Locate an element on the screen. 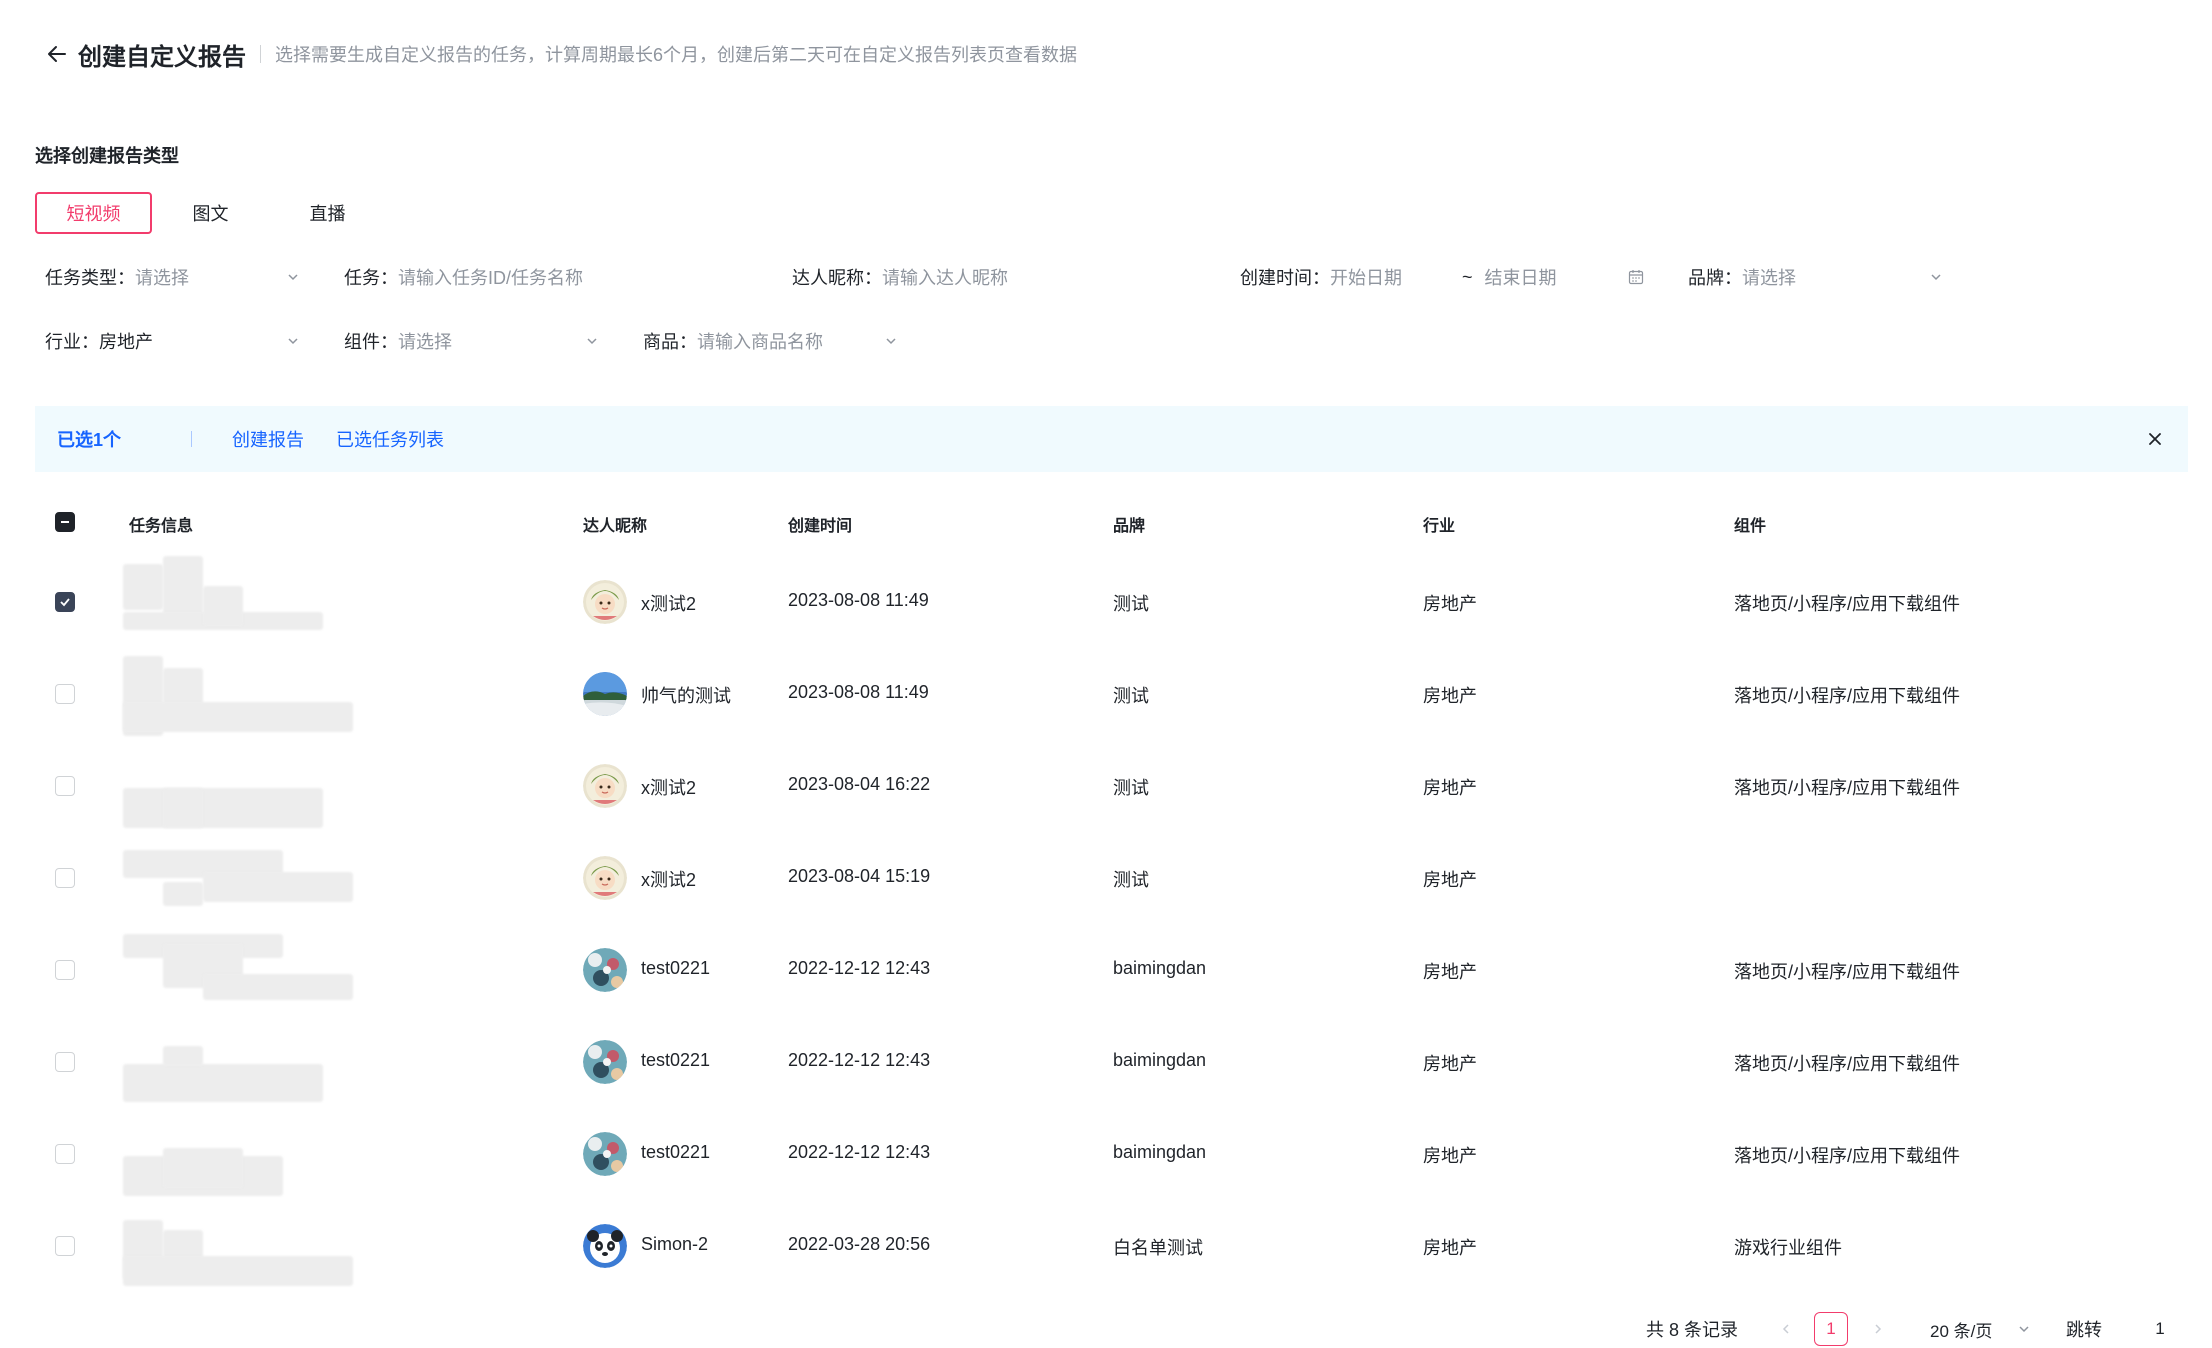  brand-name: 白名单测试 is located at coordinates (1158, 1248).